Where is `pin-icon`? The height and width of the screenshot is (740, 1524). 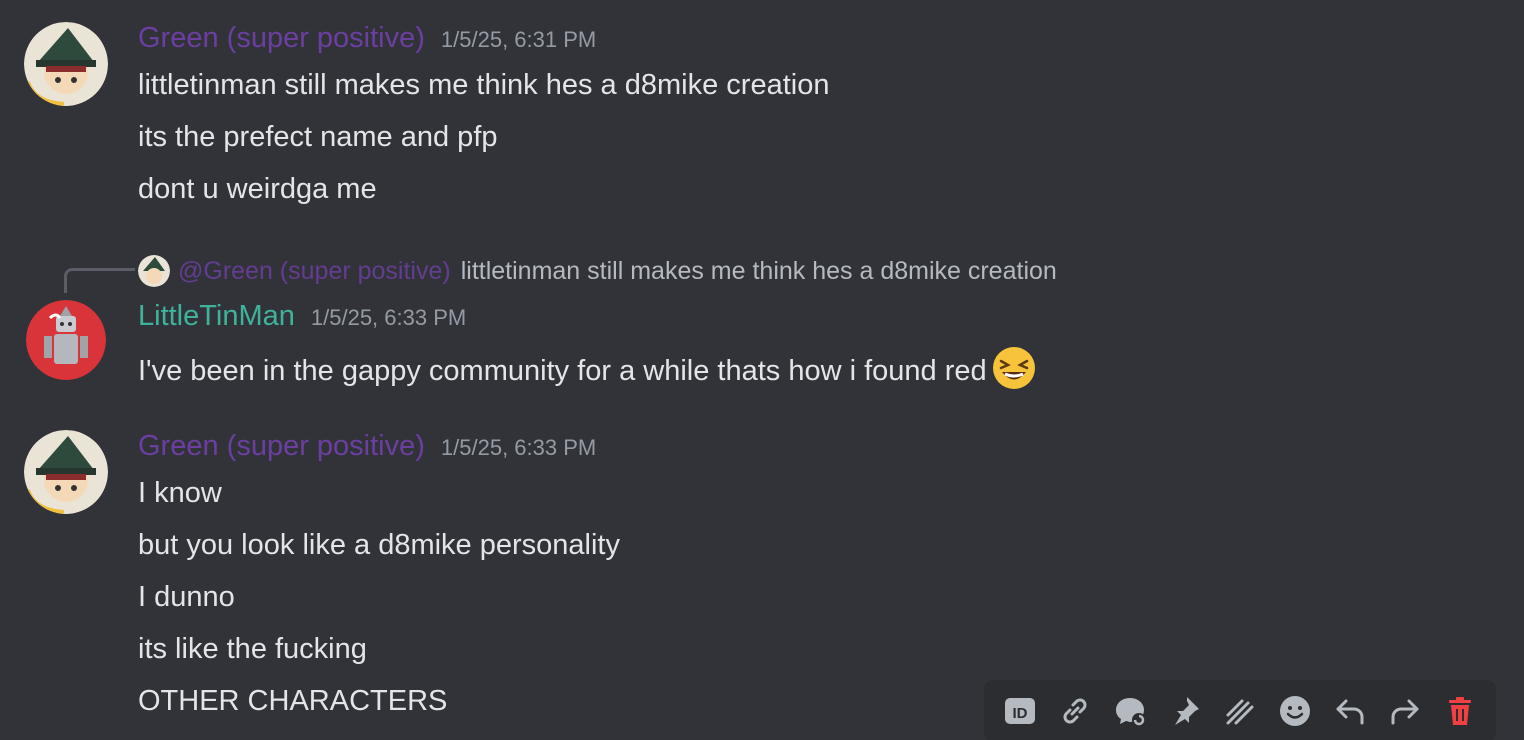
pin-icon is located at coordinates (1185, 711).